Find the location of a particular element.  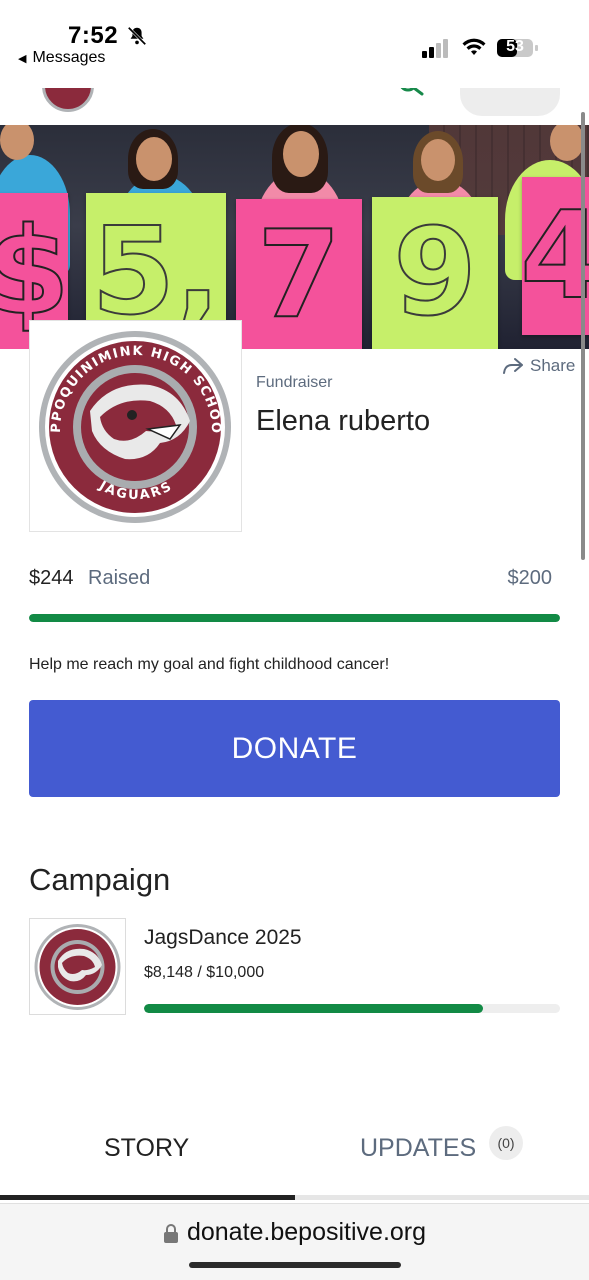

school-logo: APPOQUINIMINK HIGH SCHOOL JAGUARS is located at coordinates (127, 416).